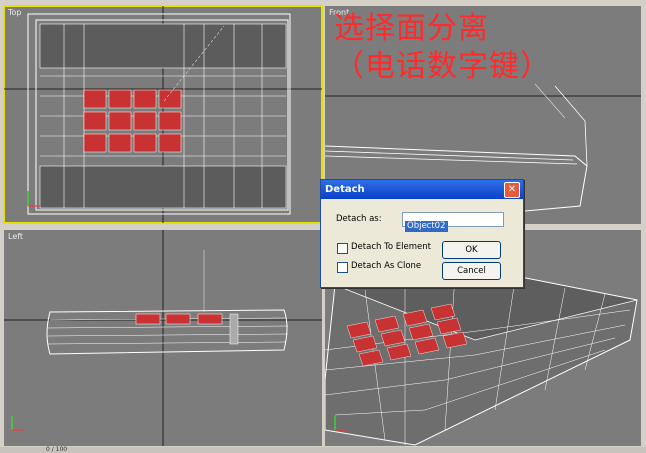 Image resolution: width=646 pixels, height=453 pixels. I want to click on dialog-title: Detach, so click(345, 189).